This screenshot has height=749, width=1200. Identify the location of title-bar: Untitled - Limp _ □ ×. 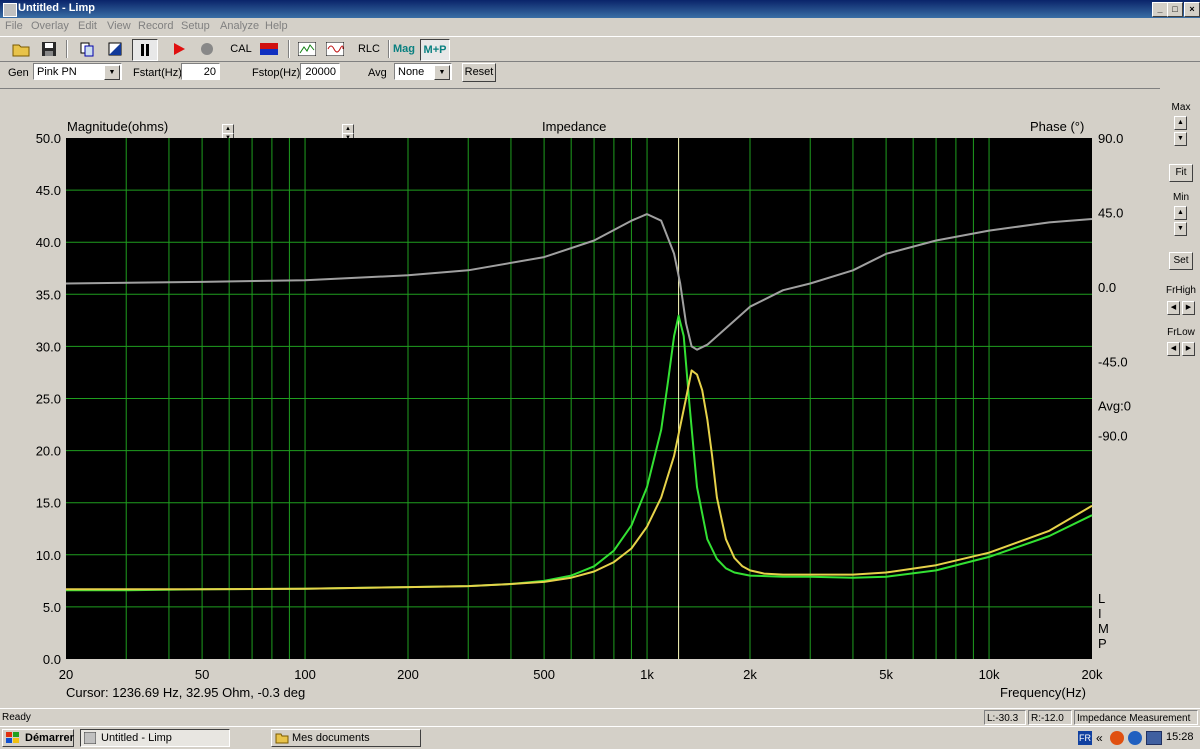
(600, 9).